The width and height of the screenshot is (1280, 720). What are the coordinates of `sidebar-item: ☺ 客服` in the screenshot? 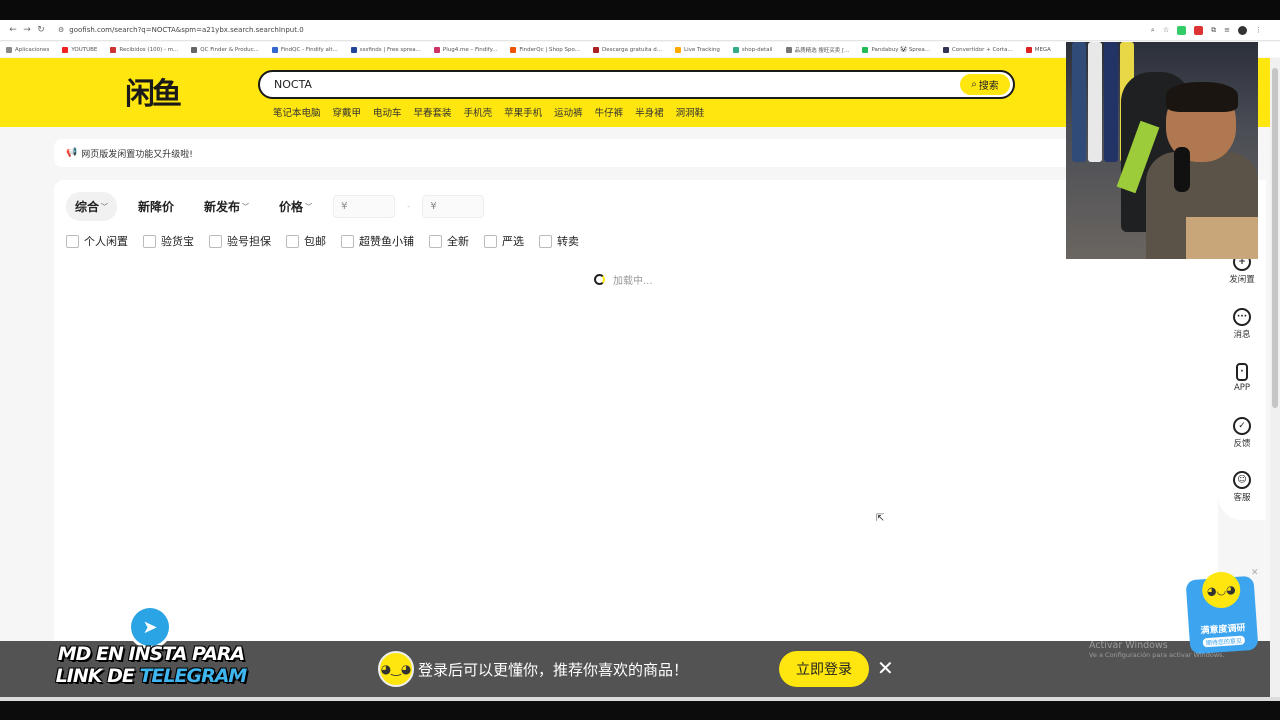 It's located at (1242, 487).